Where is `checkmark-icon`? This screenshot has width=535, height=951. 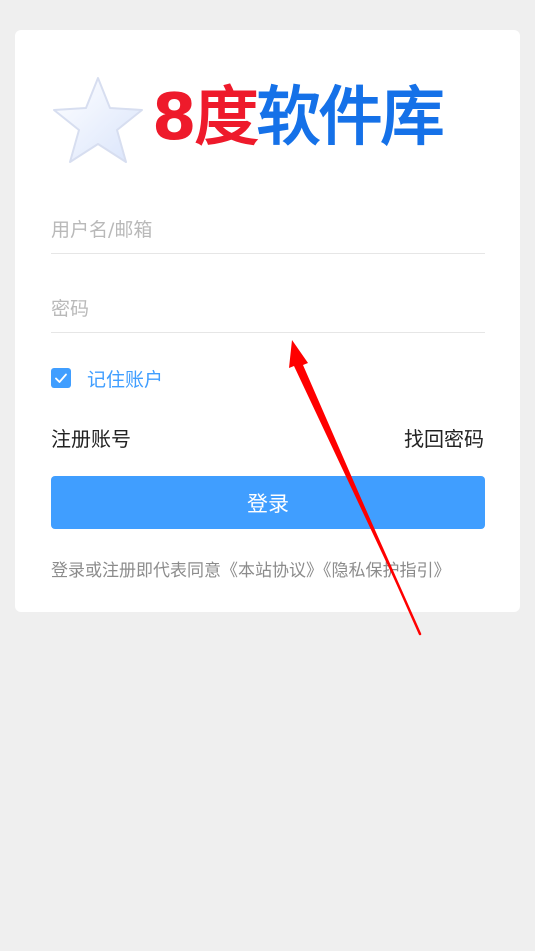
checkmark-icon is located at coordinates (61, 378).